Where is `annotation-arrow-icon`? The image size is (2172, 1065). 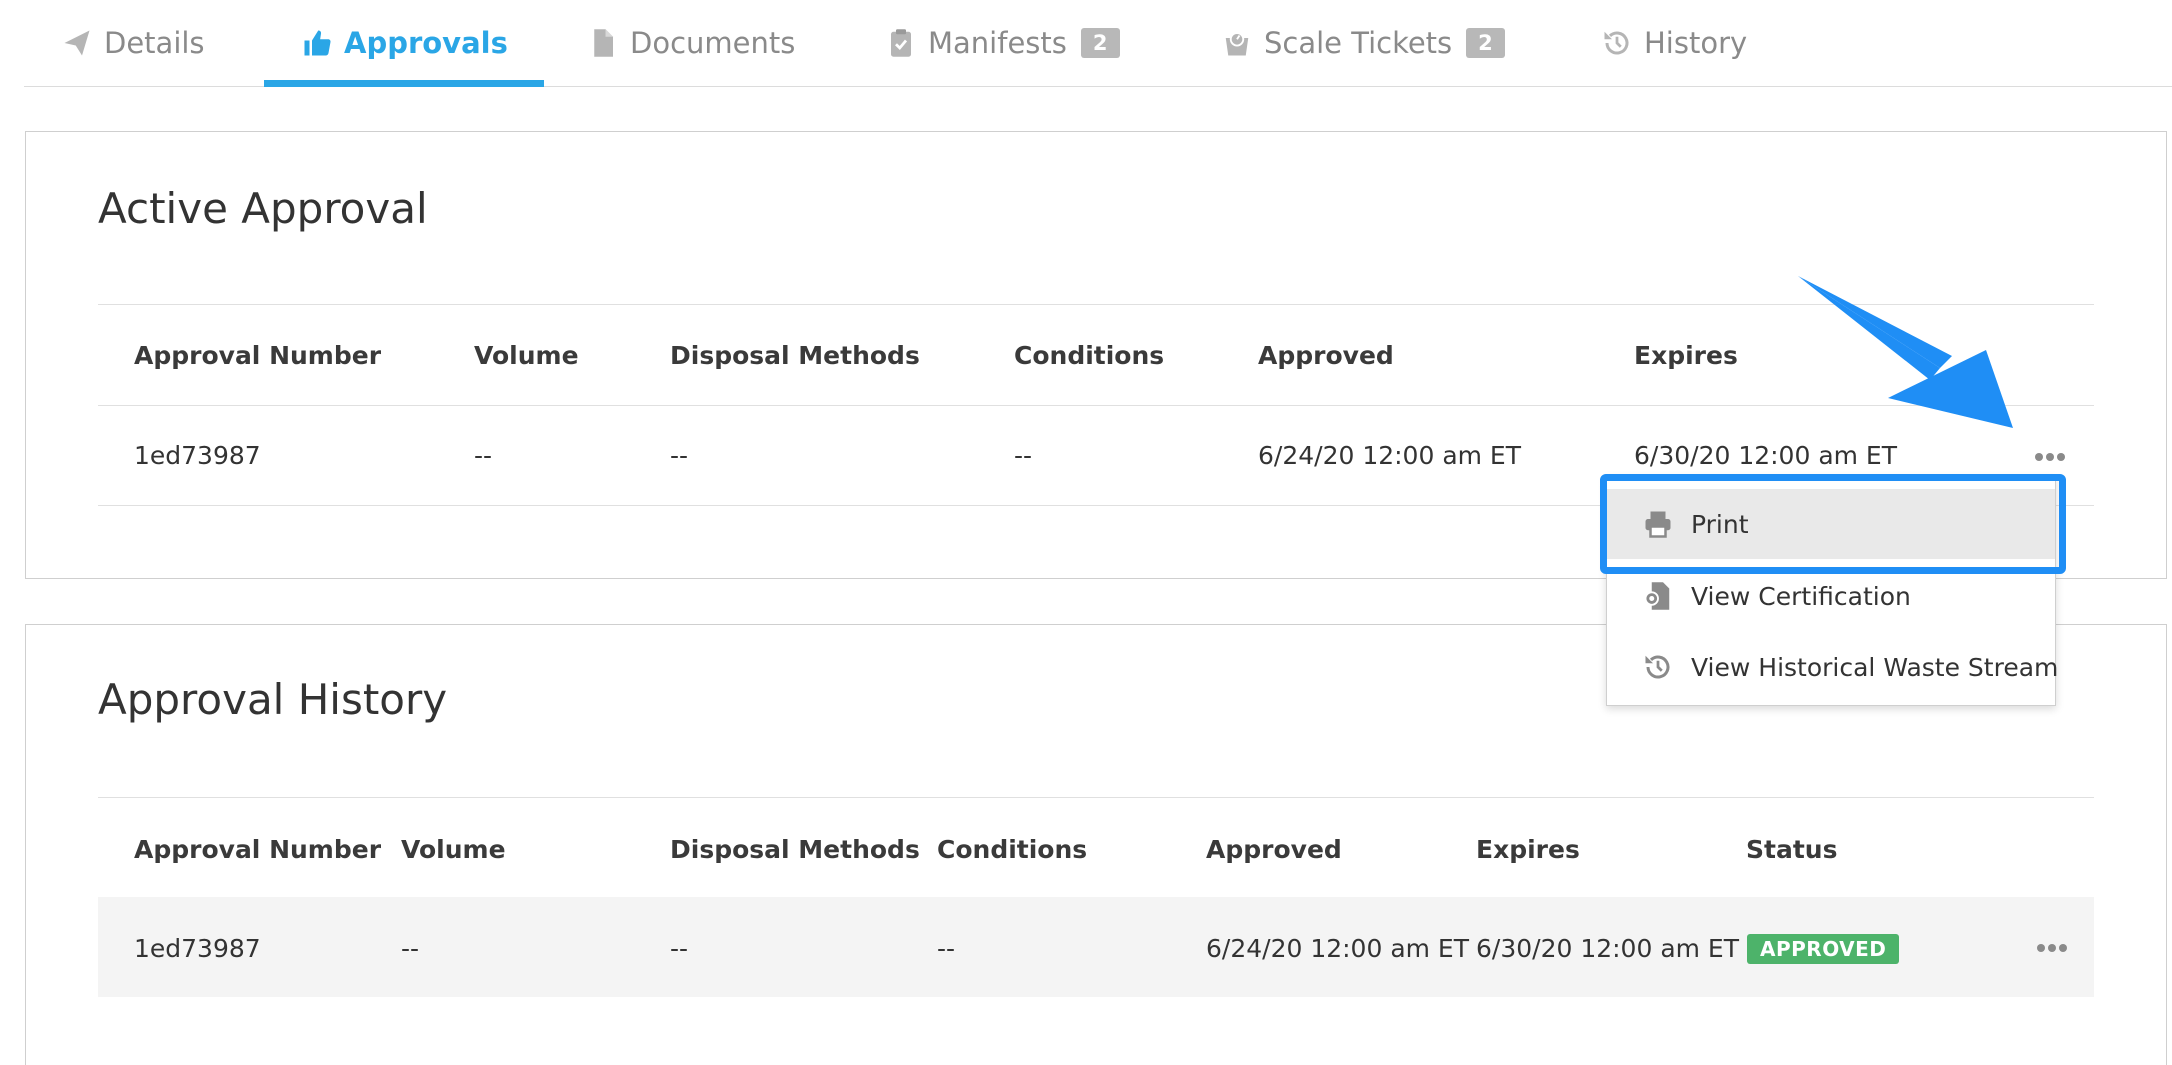
annotation-arrow-icon is located at coordinates (1915, 355).